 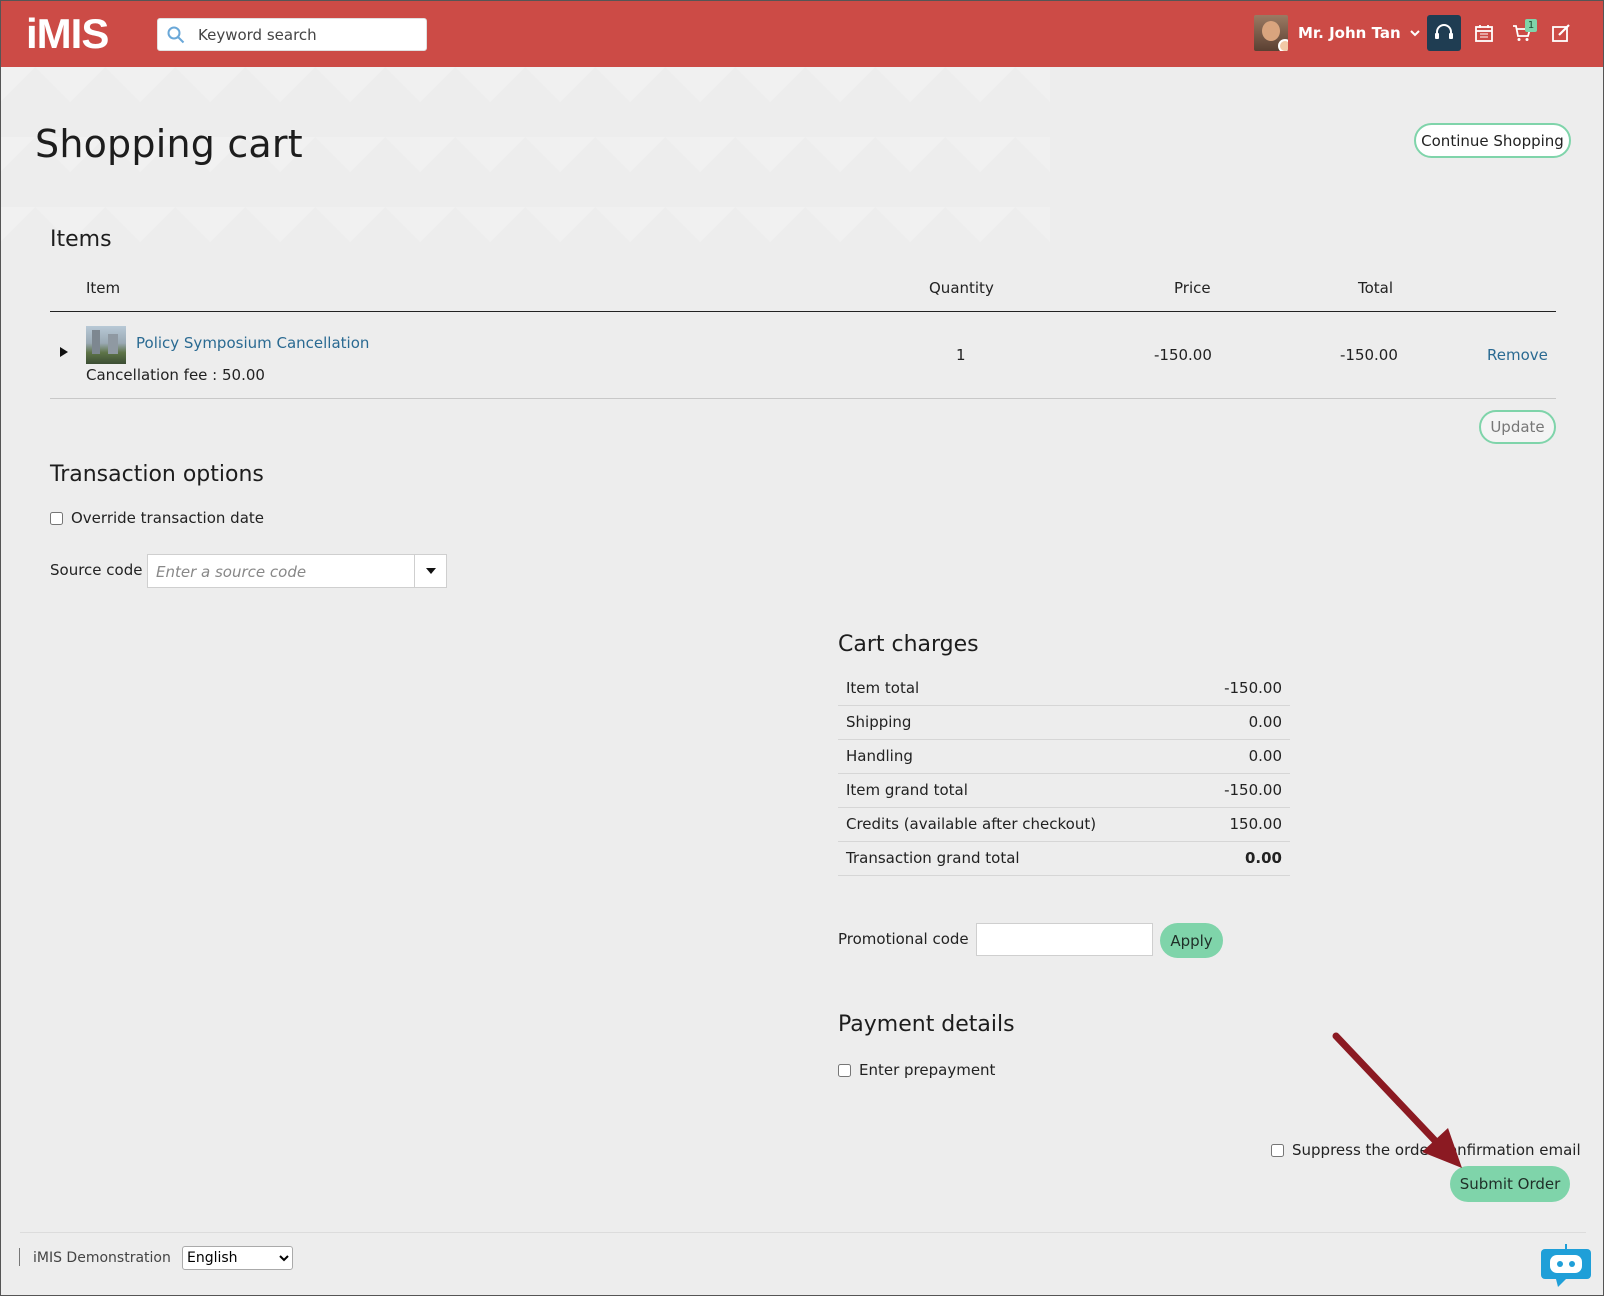 I want to click on chatbot-icon, so click(x=1566, y=1265).